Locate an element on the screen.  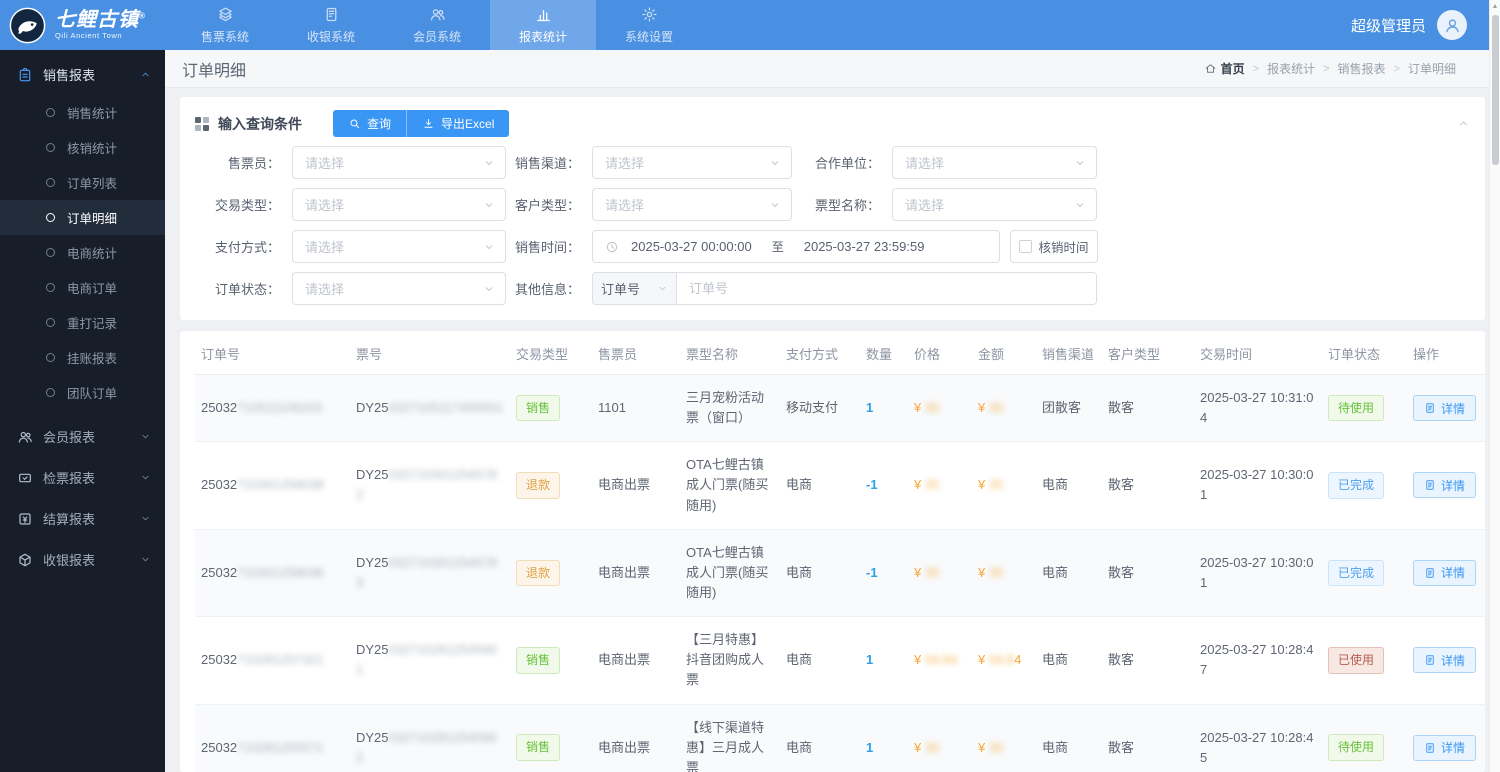
sidebar-item-label: 挂账报表 is located at coordinates (92, 359).